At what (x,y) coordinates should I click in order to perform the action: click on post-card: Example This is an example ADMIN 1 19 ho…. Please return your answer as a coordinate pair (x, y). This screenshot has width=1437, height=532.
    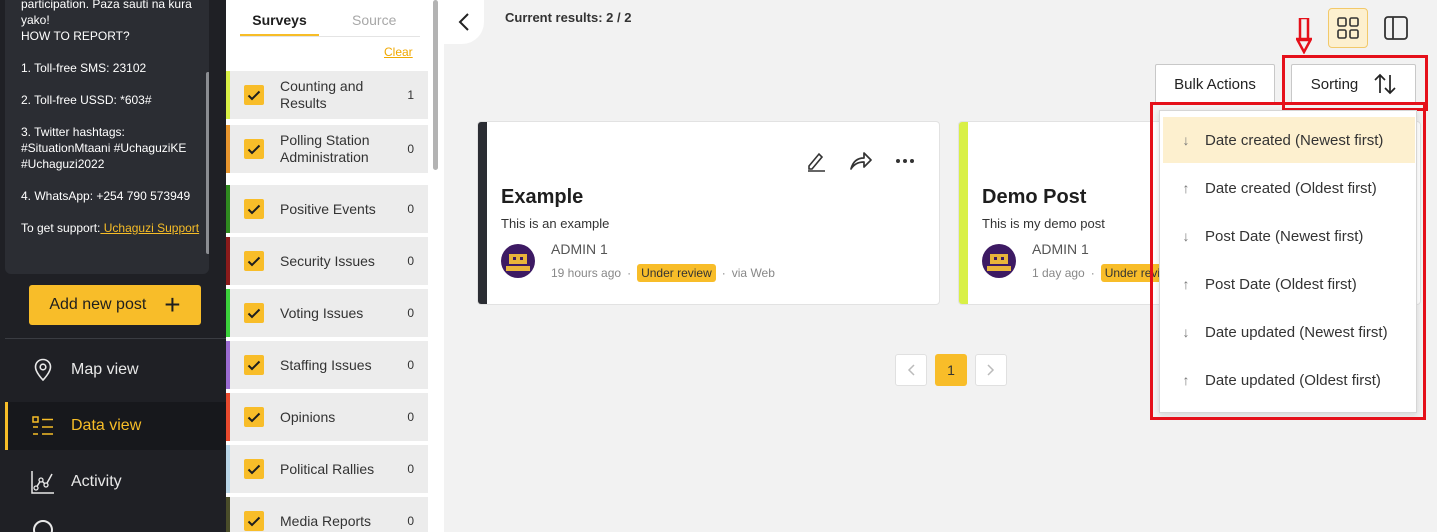
    Looking at the image, I should click on (708, 213).